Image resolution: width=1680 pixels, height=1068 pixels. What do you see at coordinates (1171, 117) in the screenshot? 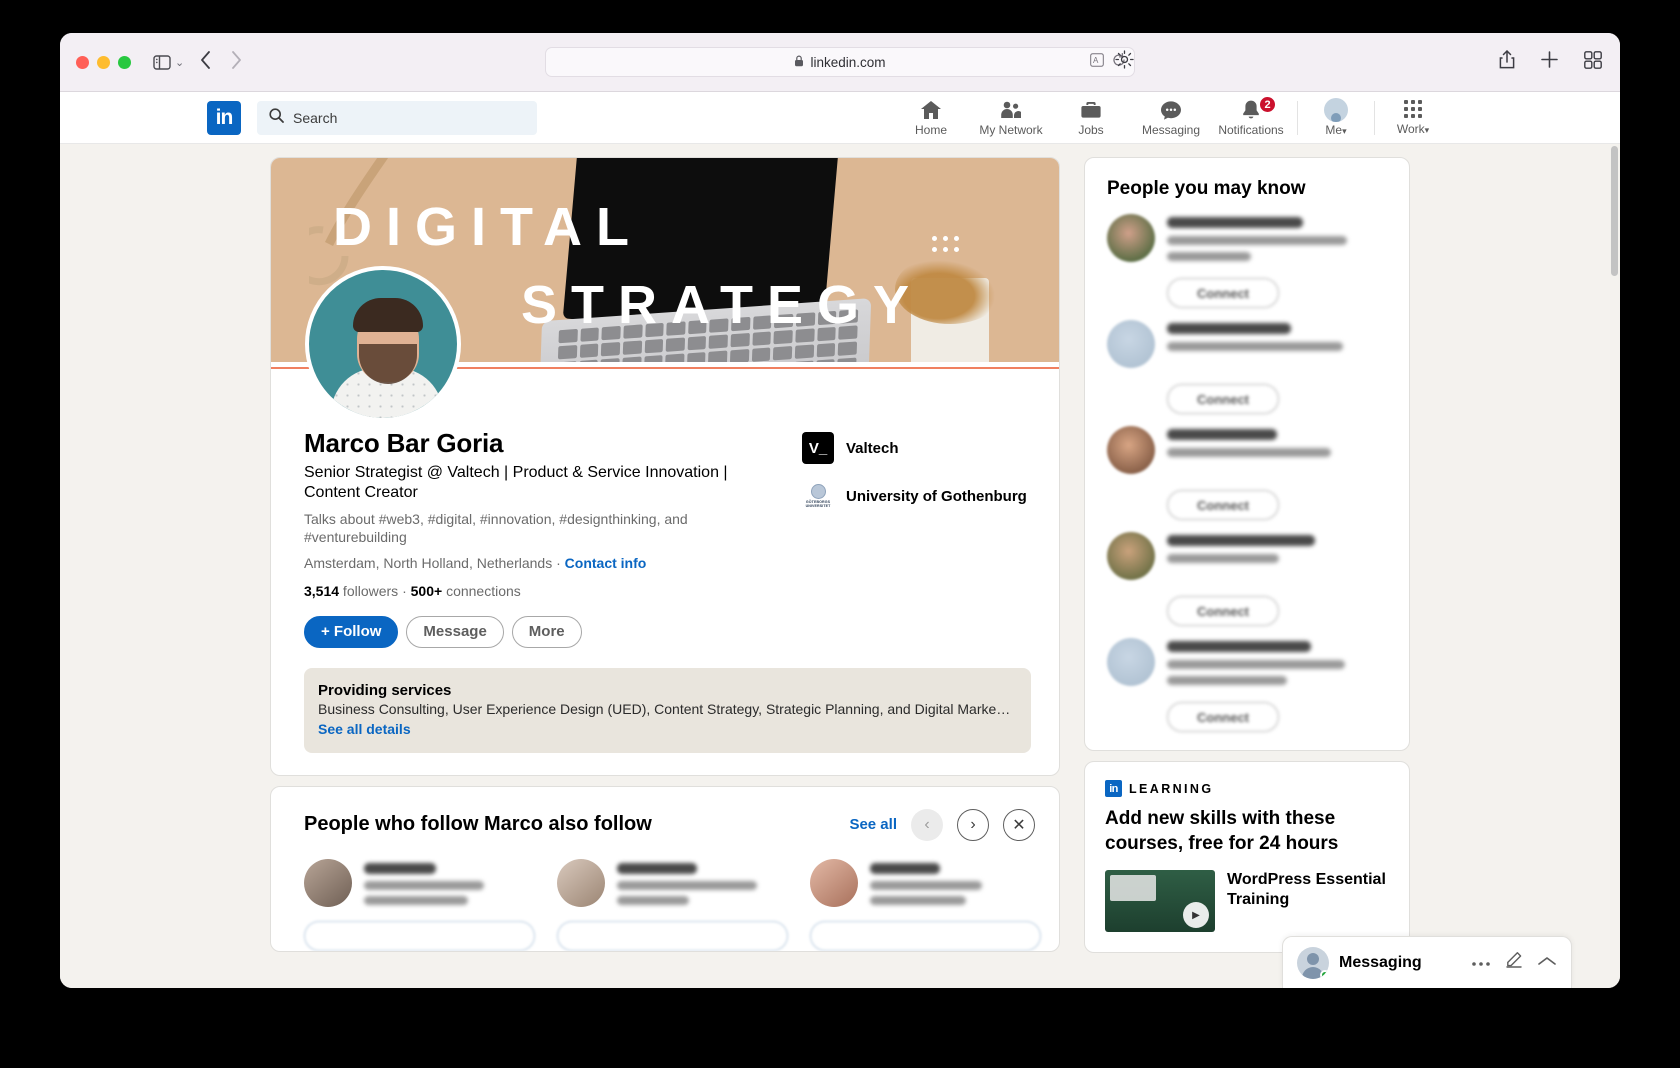
I see `nav-item-messaging: Messaging` at bounding box center [1171, 117].